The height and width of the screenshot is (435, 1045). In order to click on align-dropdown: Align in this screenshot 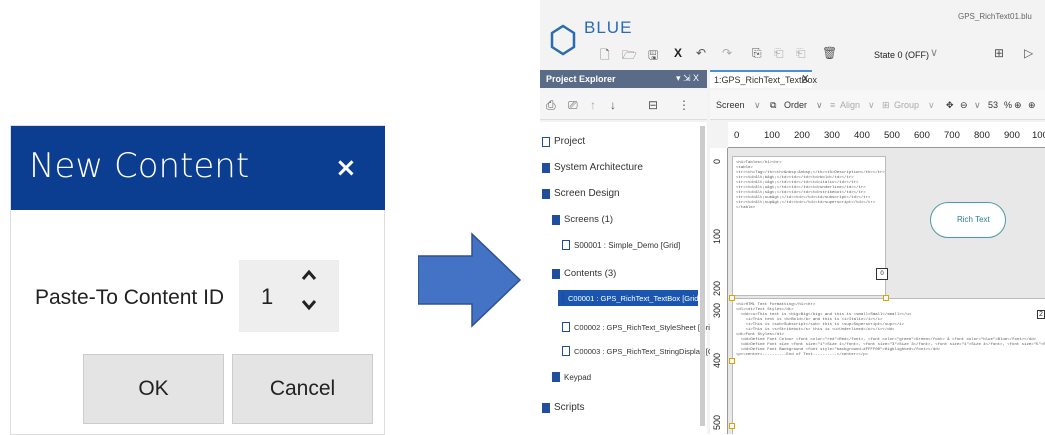, I will do `click(850, 105)`.